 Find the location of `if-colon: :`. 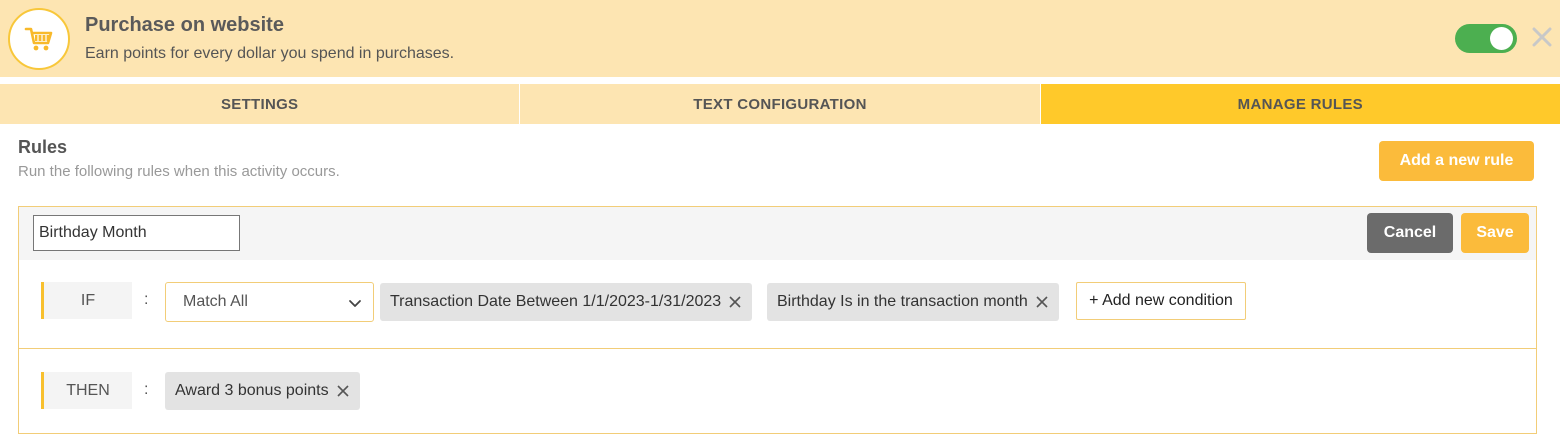

if-colon: : is located at coordinates (146, 299).